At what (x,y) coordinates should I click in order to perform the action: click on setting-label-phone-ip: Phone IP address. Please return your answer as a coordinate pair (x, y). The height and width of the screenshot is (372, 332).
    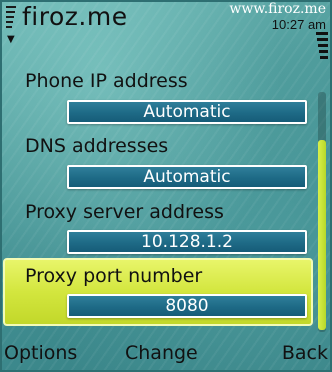
    Looking at the image, I should click on (106, 81).